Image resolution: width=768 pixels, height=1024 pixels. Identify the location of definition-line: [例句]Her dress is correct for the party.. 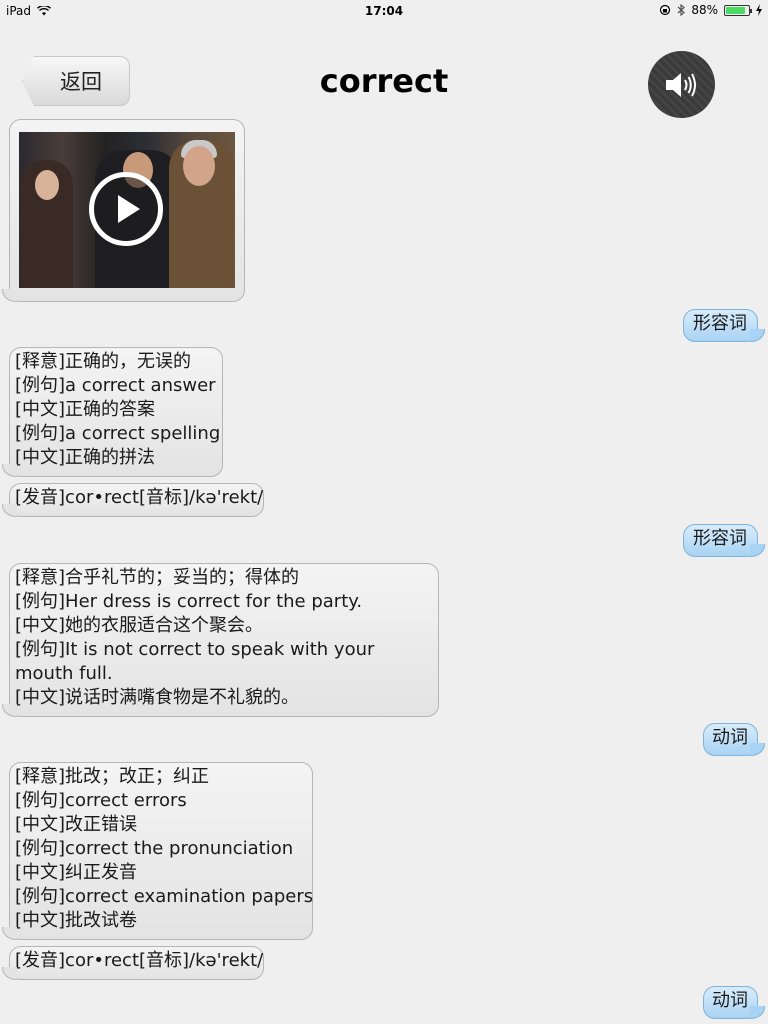
(189, 601).